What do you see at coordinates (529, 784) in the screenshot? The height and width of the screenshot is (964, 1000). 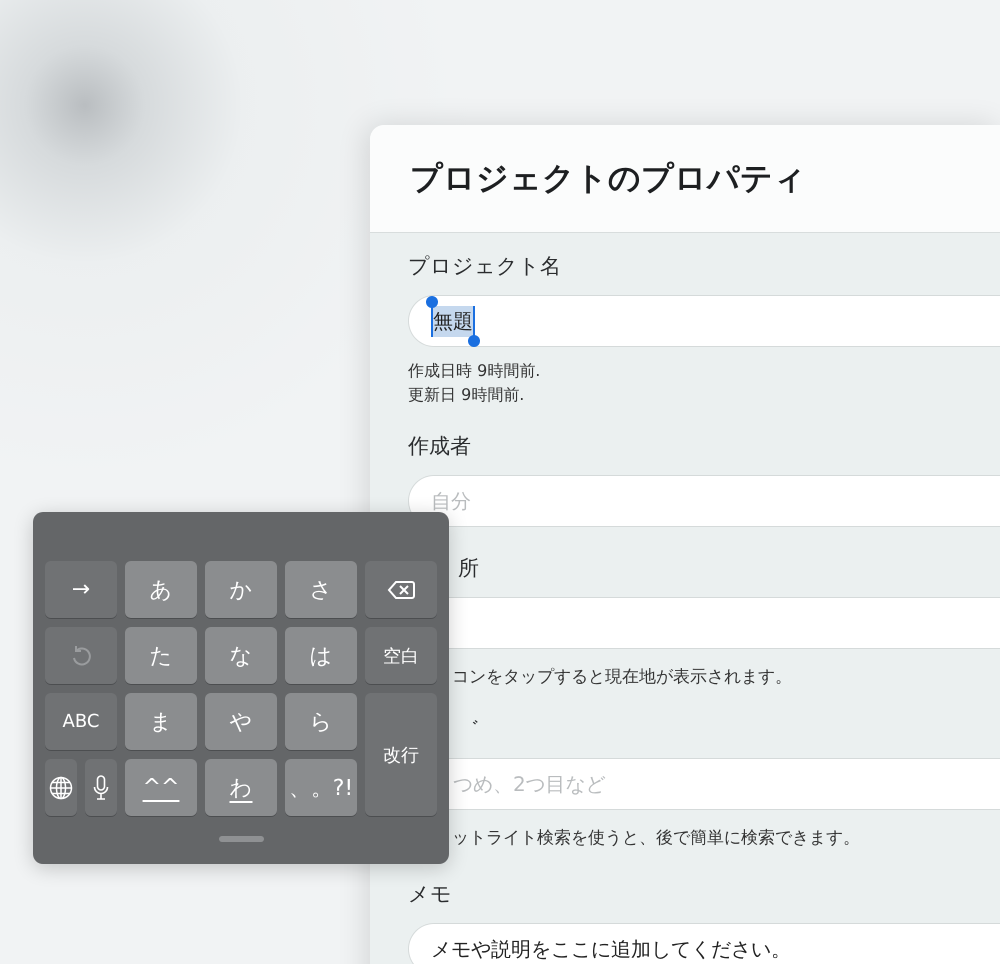 I see `placeholder-text: つめ、2つ目など` at bounding box center [529, 784].